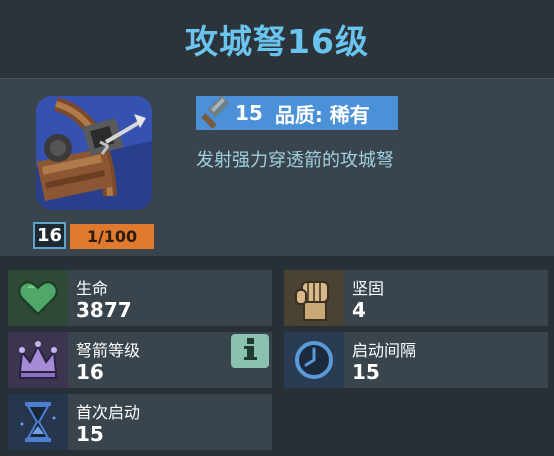 Image resolution: width=554 pixels, height=456 pixels. I want to click on quality-label: 品质: 稀有, so click(322, 114).